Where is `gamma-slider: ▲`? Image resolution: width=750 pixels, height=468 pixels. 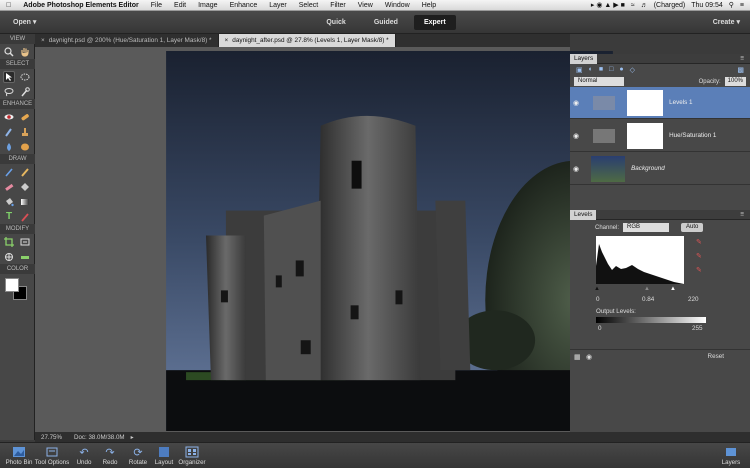
gamma-slider: ▲ is located at coordinates (647, 289).